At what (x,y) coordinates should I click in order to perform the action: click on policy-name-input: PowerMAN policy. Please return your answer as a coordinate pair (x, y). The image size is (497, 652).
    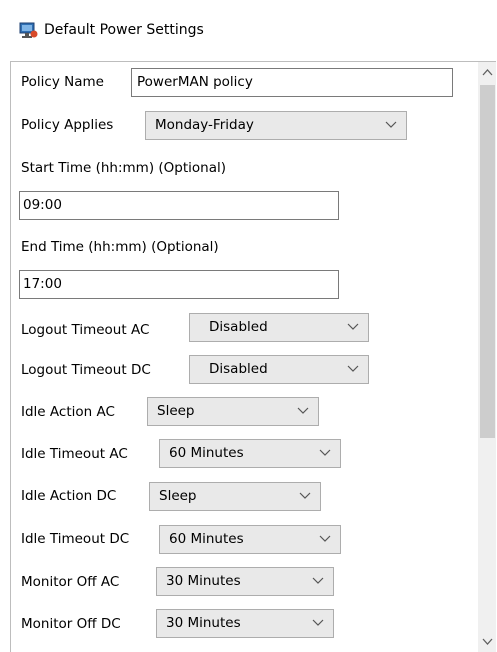
    Looking at the image, I should click on (292, 82).